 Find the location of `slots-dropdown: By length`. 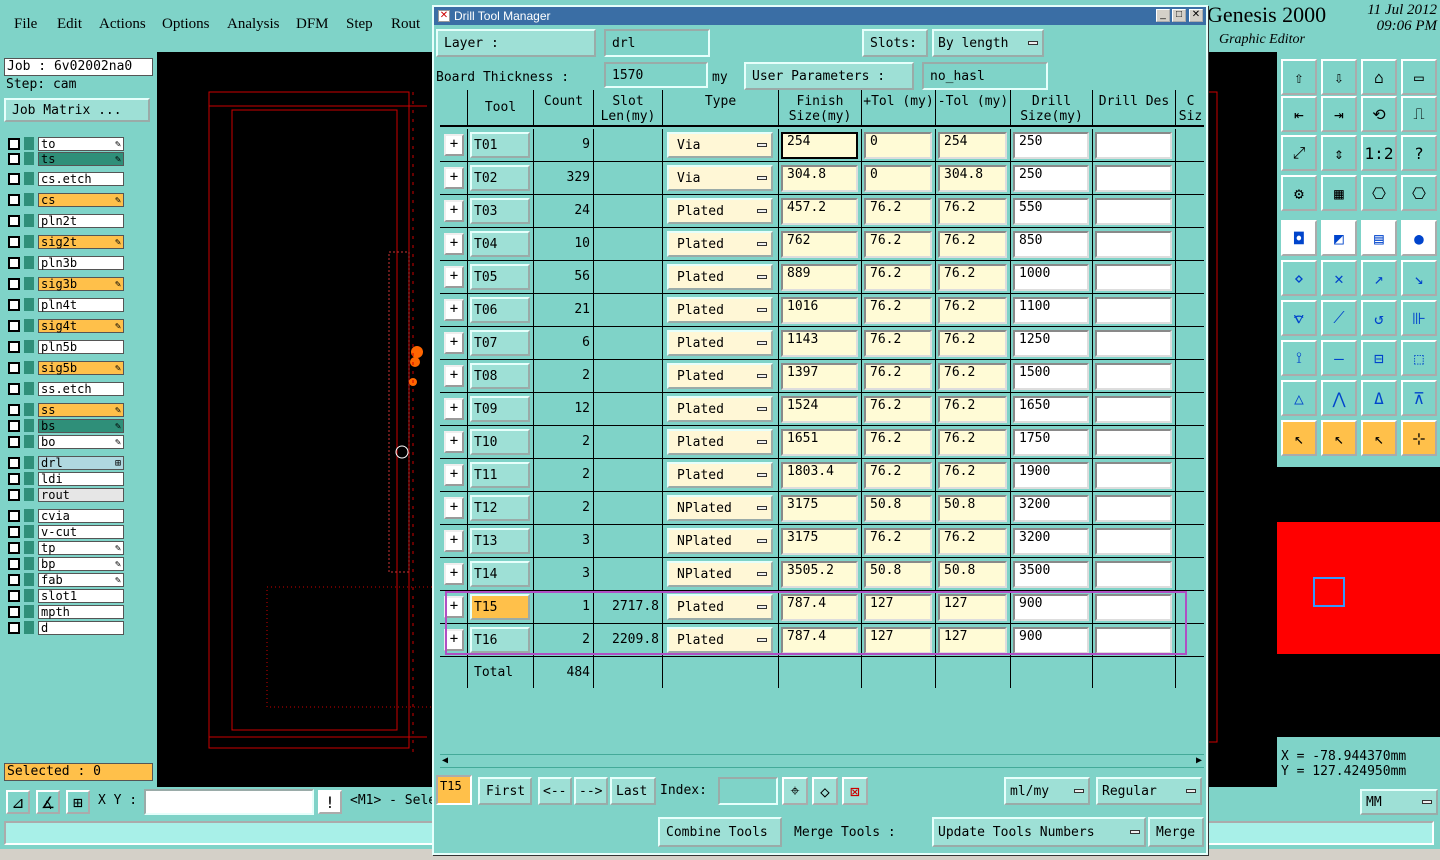

slots-dropdown: By length is located at coordinates (988, 43).